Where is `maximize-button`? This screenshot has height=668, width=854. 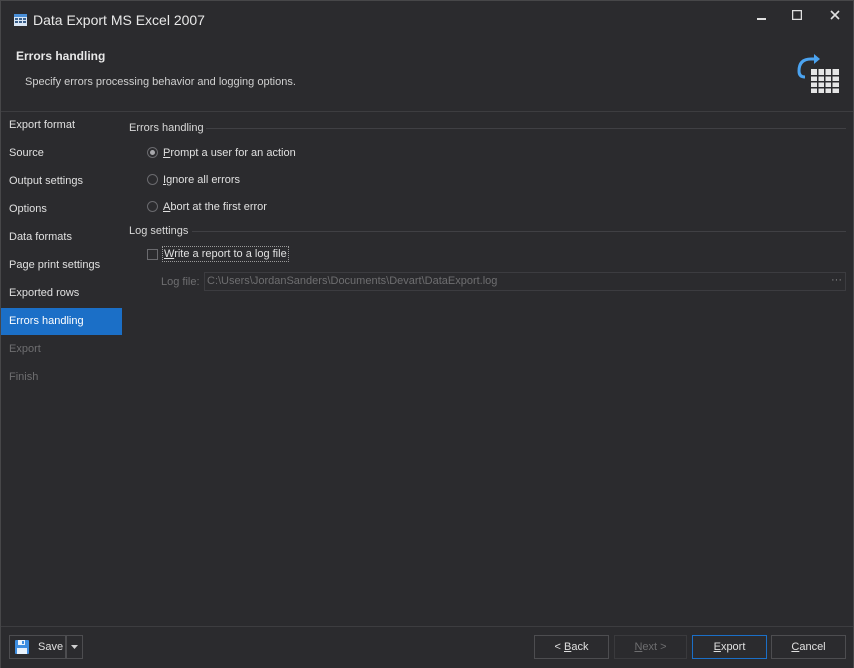 maximize-button is located at coordinates (797, 16).